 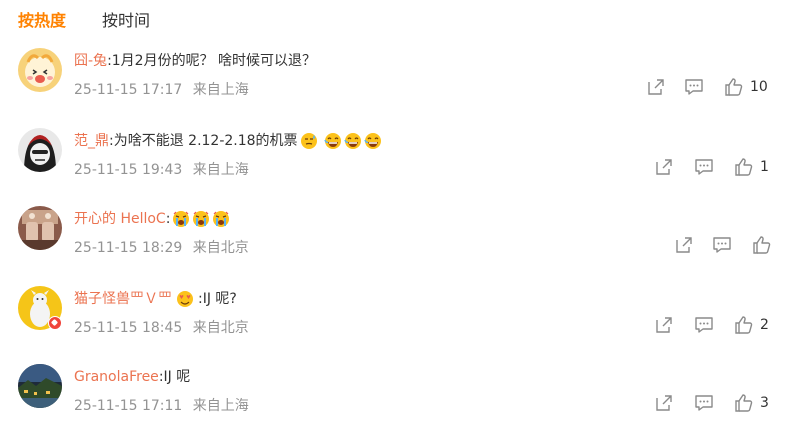 I want to click on comment-content: 猫子怪兽罒Ｖ罒 :IJ 呢?, so click(x=155, y=299).